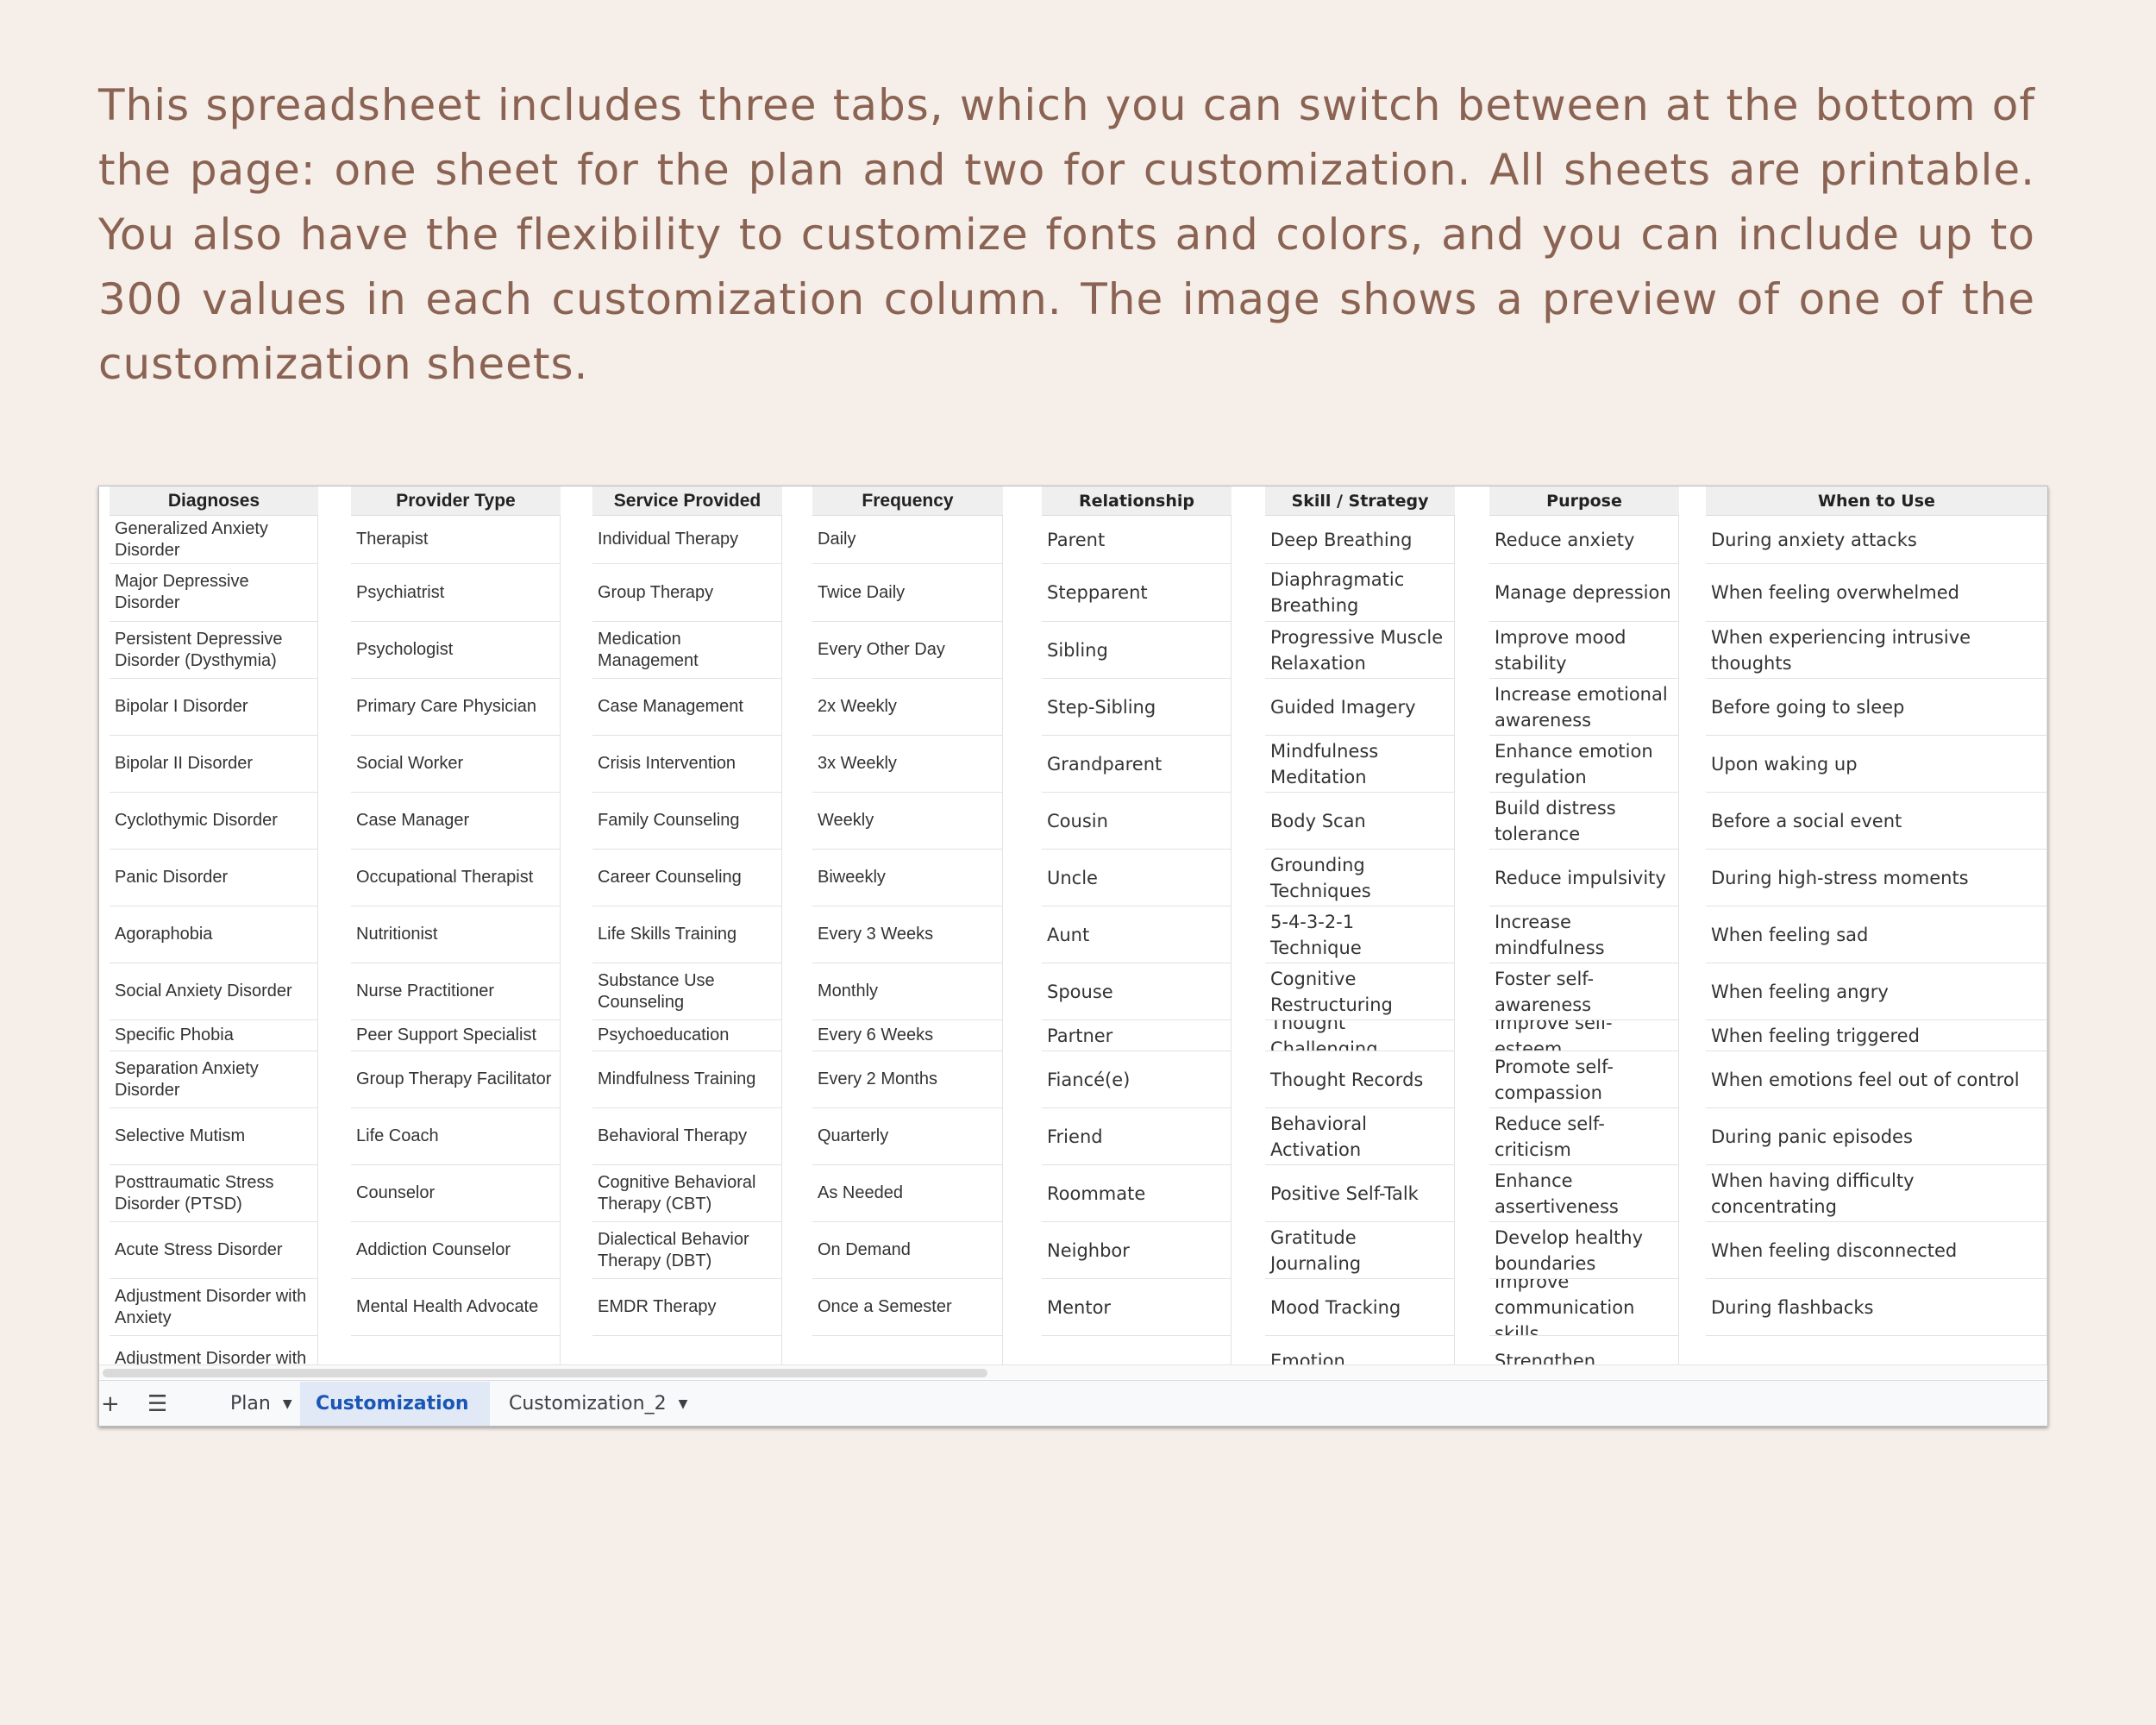 Image resolution: width=2156 pixels, height=1725 pixels. I want to click on table-cell: Deep Breathing, so click(1360, 540).